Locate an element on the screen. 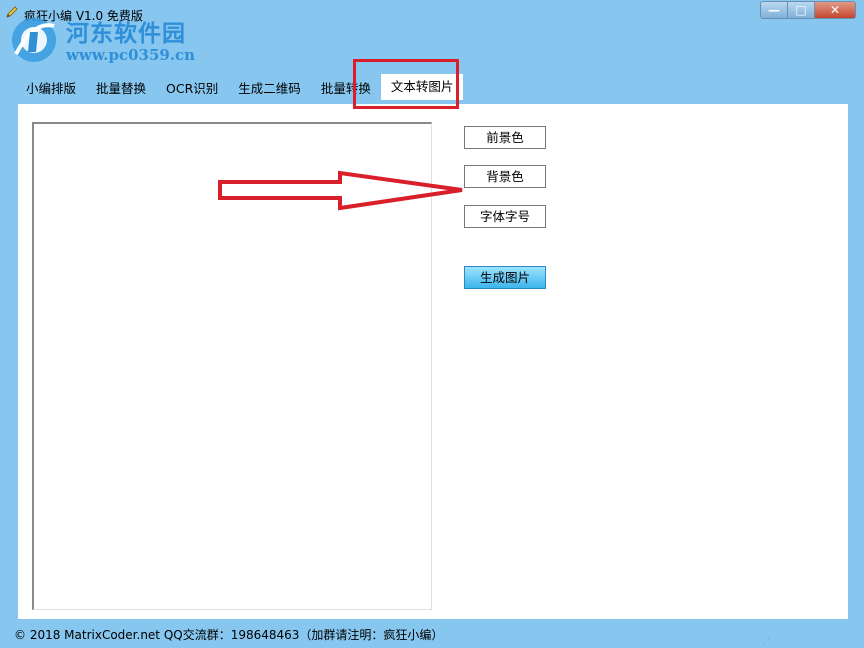 This screenshot has height=648, width=864. minimize-icon: — is located at coordinates (774, 10).